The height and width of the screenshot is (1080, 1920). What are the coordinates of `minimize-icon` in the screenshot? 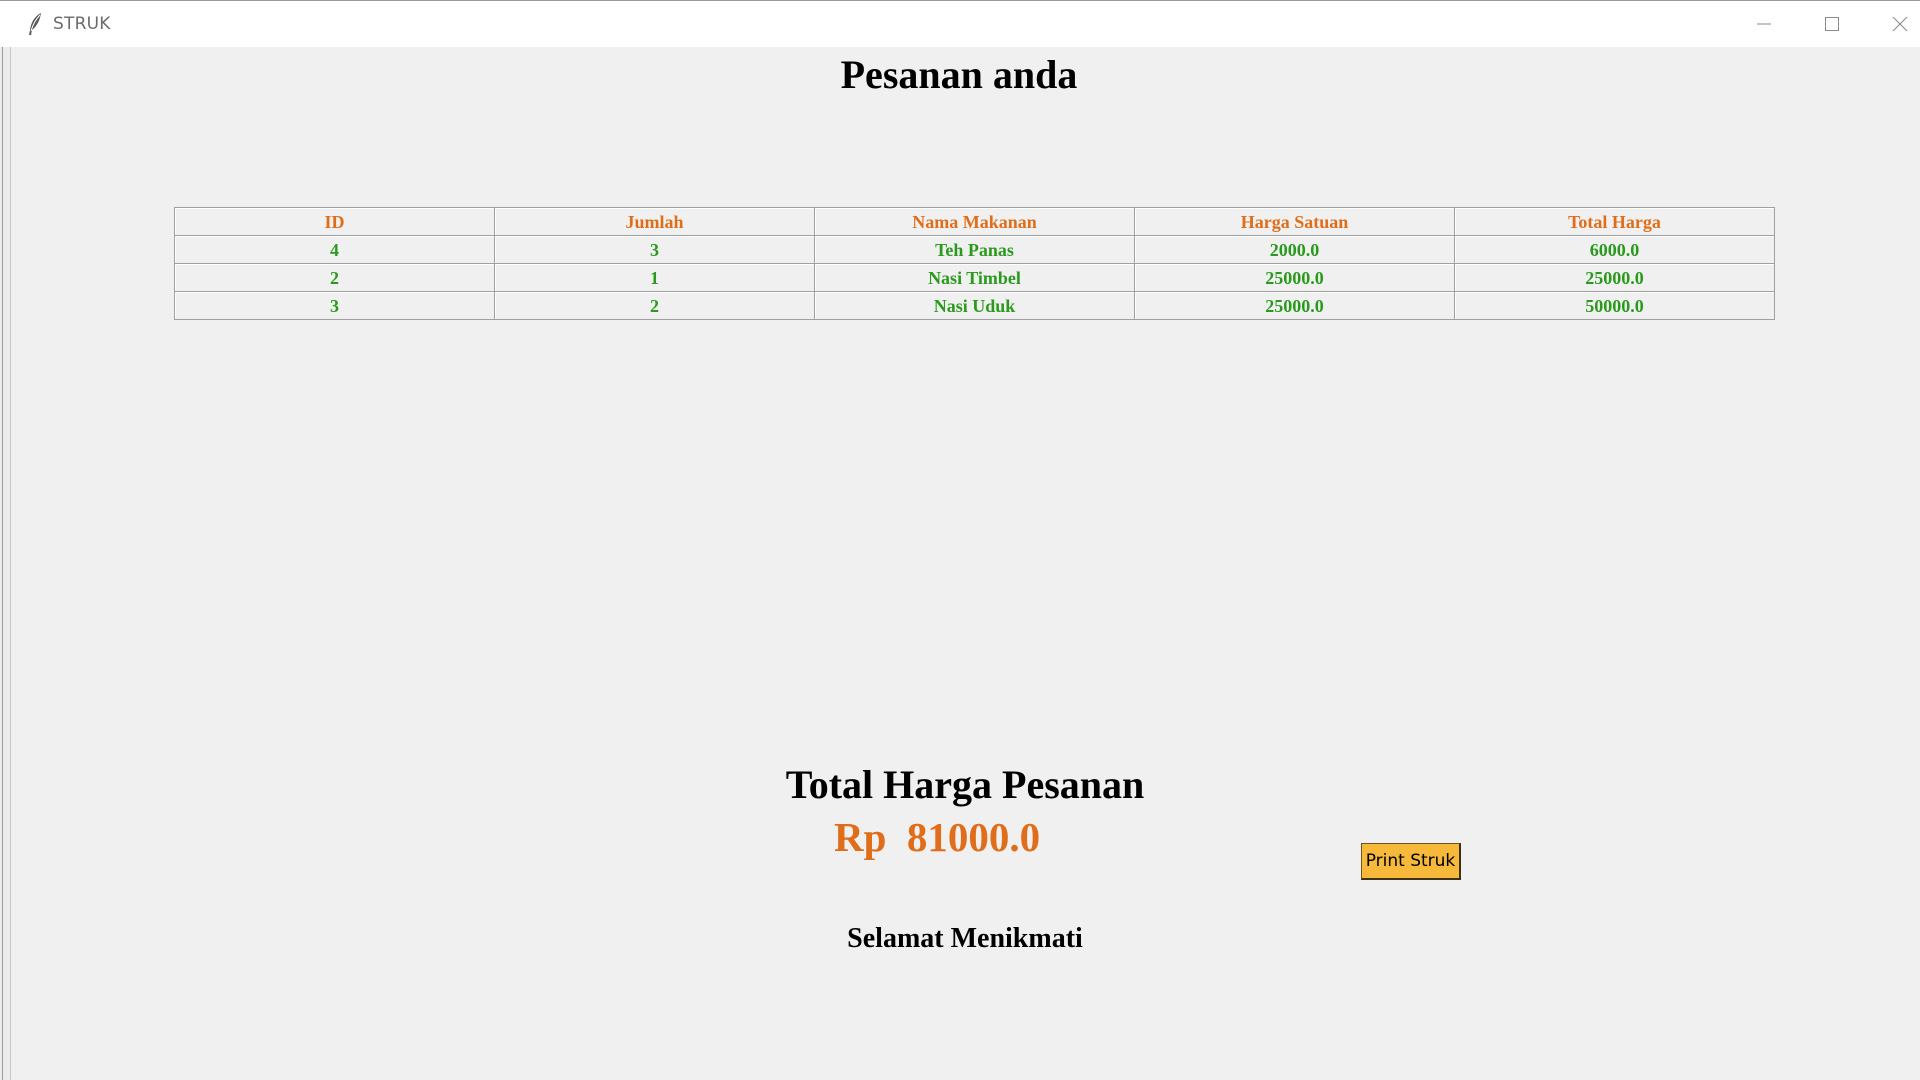 It's located at (1764, 24).